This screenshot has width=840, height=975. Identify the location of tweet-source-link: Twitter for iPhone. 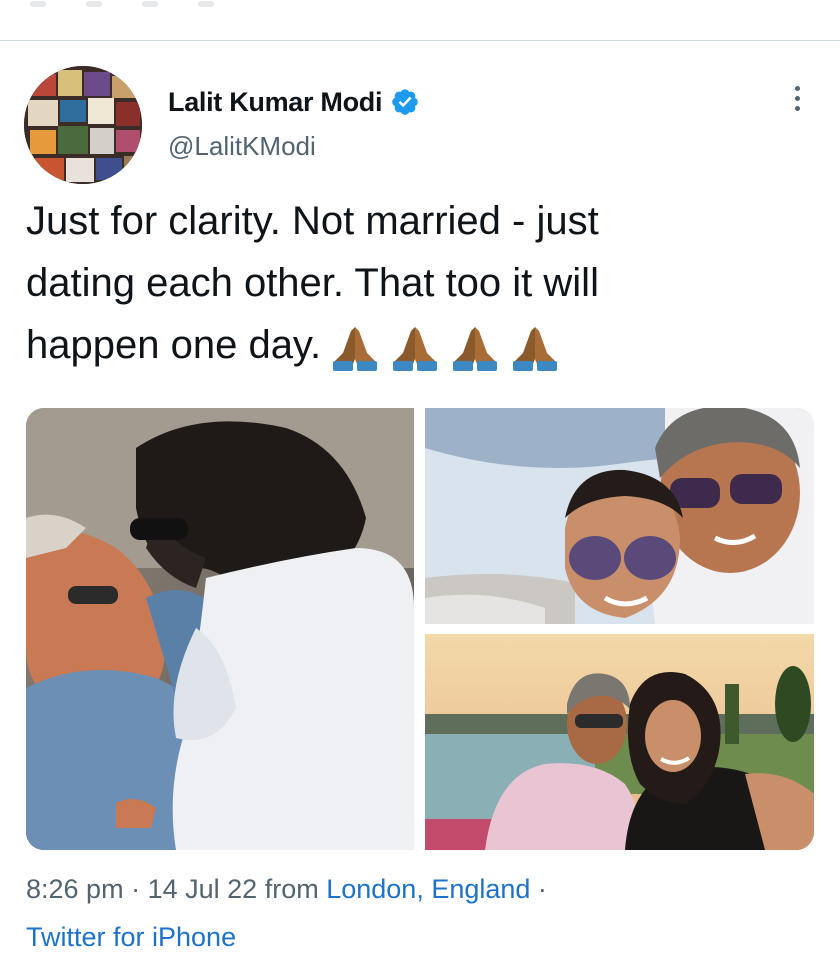
(131, 937).